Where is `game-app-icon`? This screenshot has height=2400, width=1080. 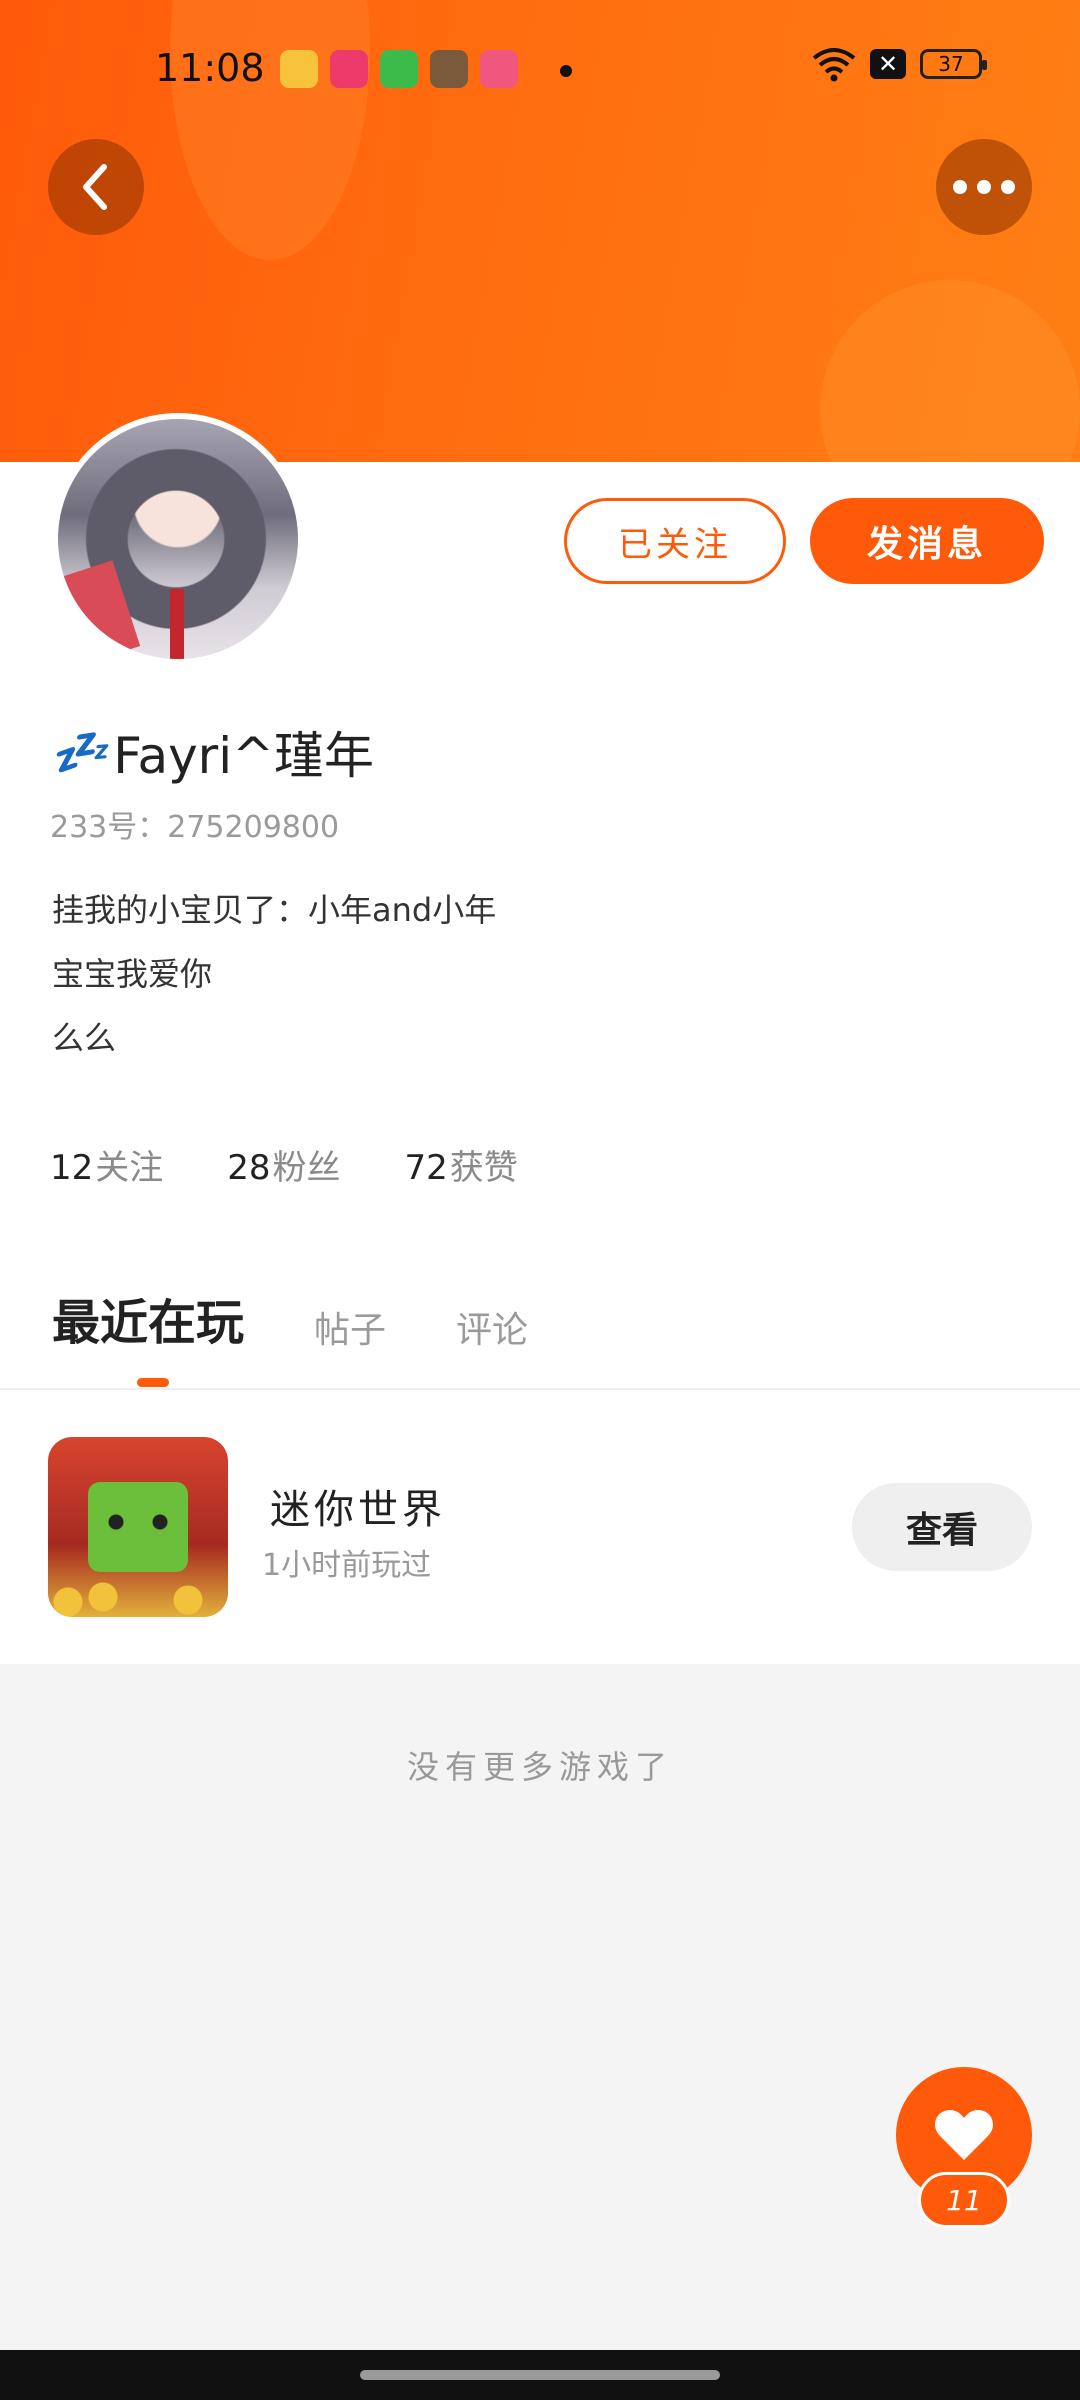 game-app-icon is located at coordinates (449, 69).